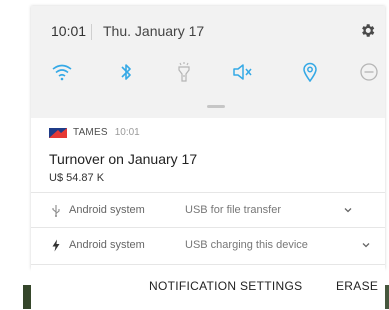 The width and height of the screenshot is (389, 310). I want to click on charging-icon, so click(56, 245).